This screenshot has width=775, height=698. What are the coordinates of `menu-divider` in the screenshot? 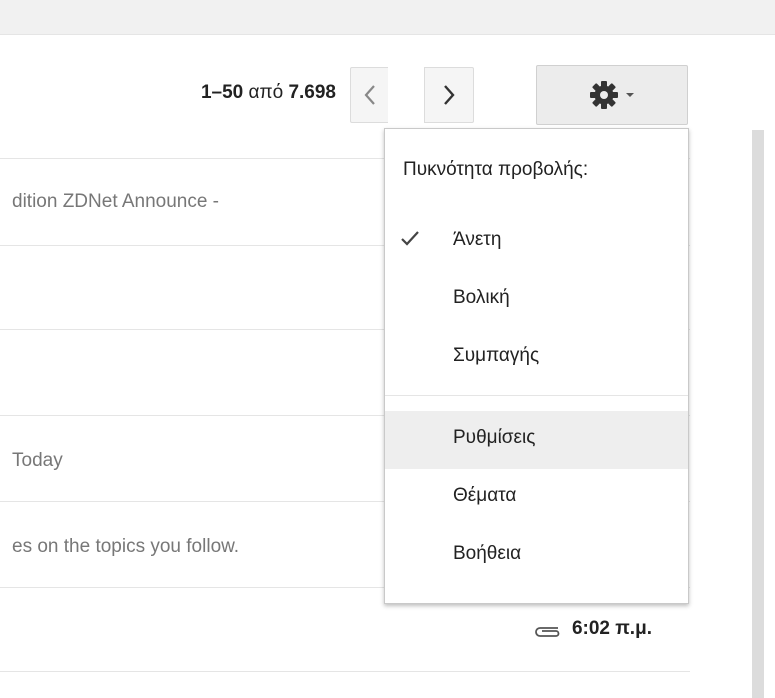 It's located at (536, 395).